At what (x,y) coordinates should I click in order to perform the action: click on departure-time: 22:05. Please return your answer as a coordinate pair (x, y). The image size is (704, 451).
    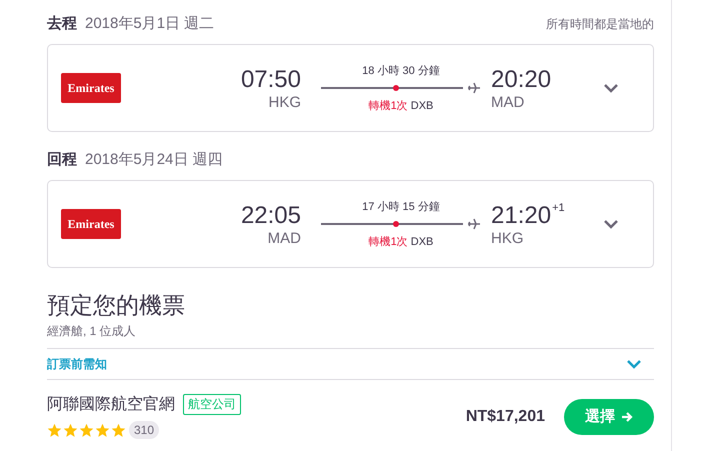
    Looking at the image, I should click on (270, 216).